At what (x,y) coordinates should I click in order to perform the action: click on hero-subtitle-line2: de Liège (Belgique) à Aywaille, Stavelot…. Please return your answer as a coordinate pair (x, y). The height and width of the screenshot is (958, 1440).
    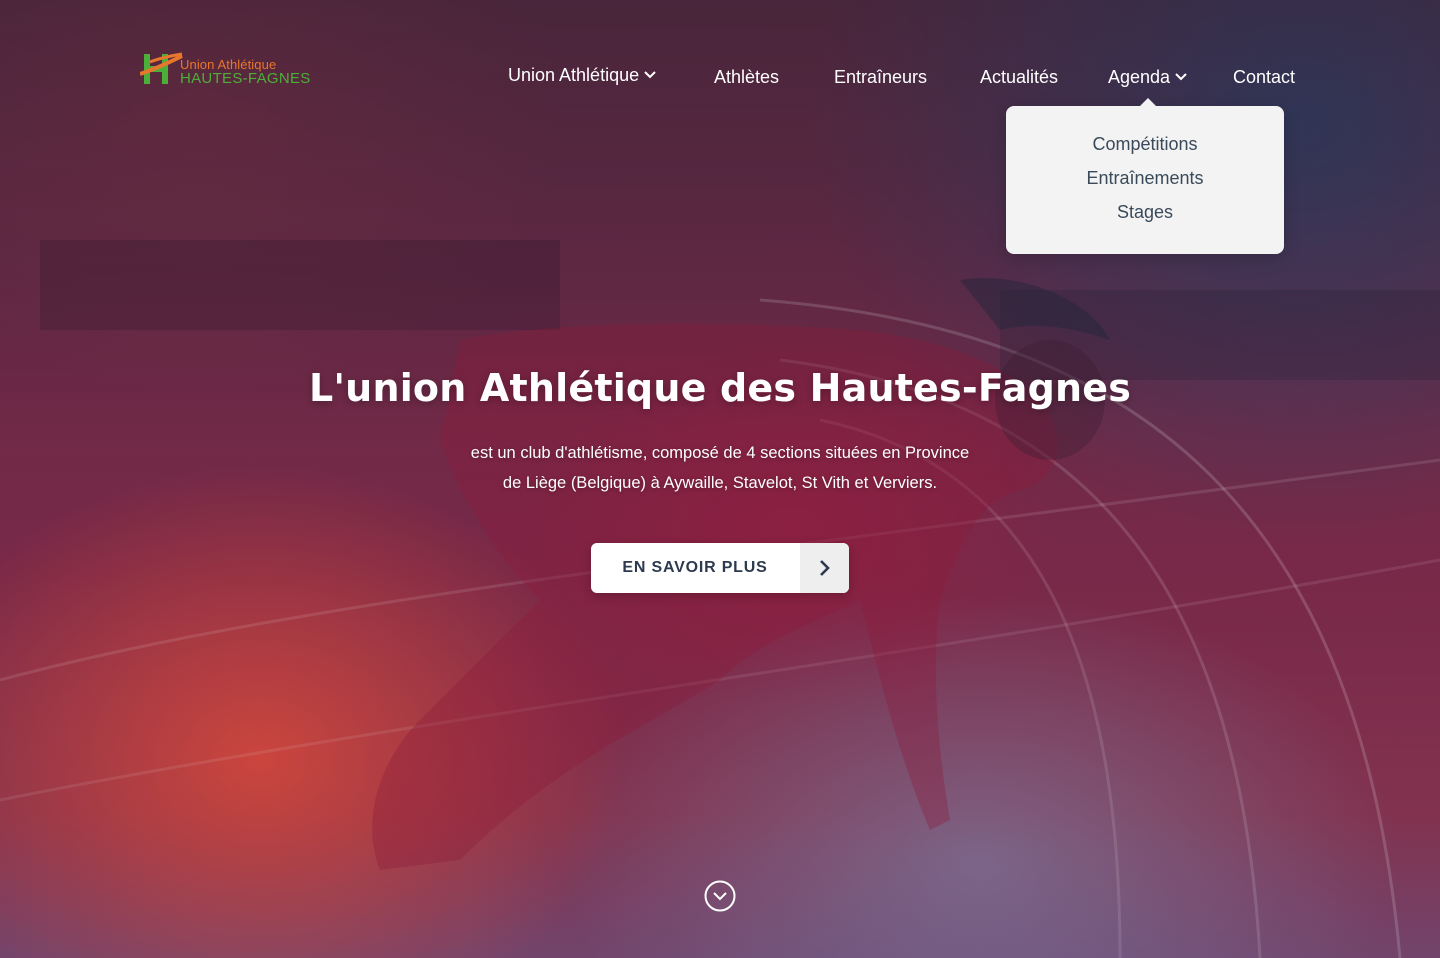
    Looking at the image, I should click on (720, 483).